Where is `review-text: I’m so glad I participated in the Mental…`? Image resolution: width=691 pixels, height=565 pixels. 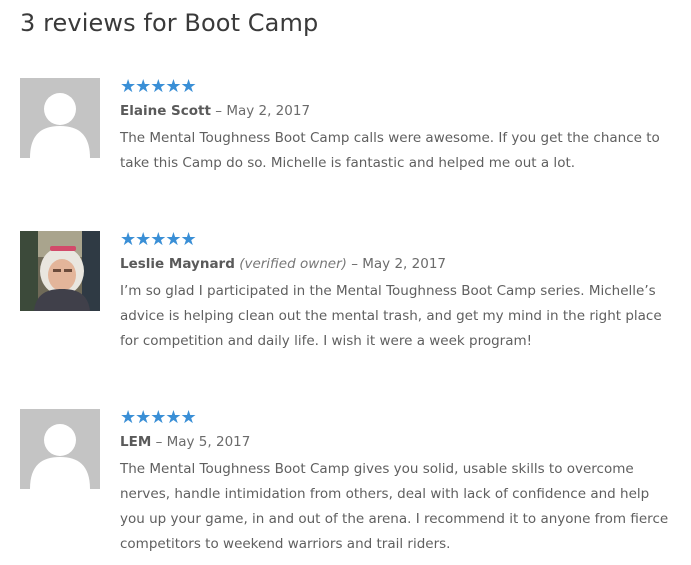
review-text: I’m so glad I participated in the Mental… is located at coordinates (391, 316).